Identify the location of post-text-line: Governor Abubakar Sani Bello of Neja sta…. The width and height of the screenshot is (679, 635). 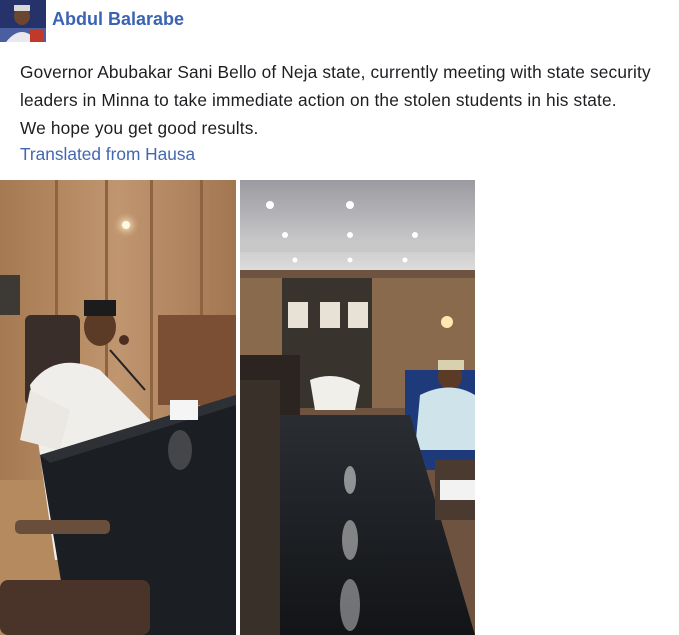
(335, 72).